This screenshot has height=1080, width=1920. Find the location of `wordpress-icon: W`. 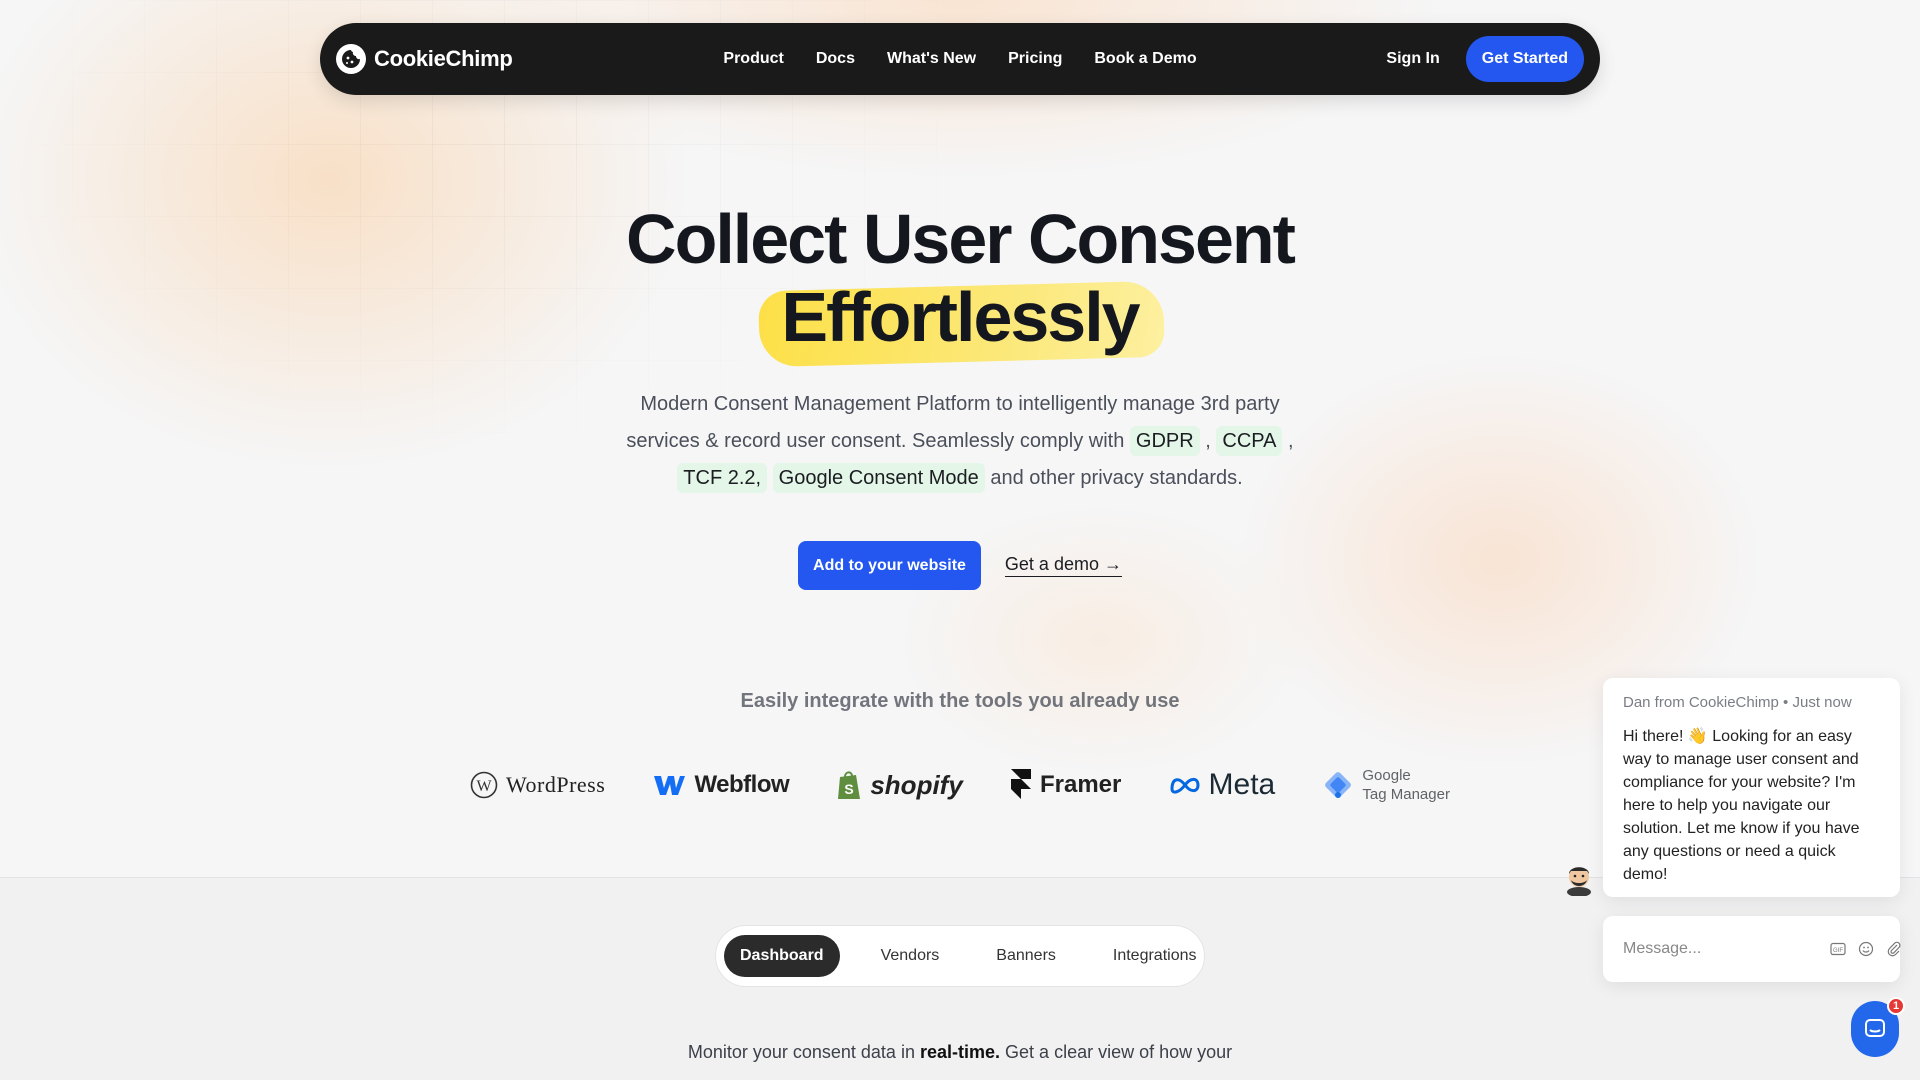

wordpress-icon: W is located at coordinates (484, 785).